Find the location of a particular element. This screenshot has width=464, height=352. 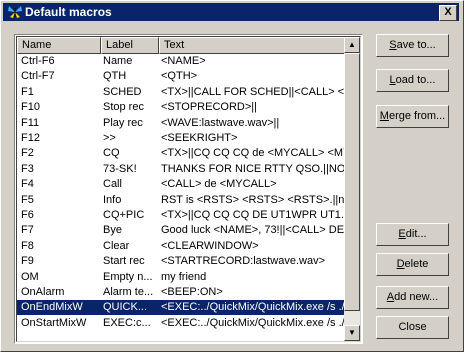

table-row: F5 Info RST is <RSTS> <RSTS> <RSTS>.||na is located at coordinates (182, 200).